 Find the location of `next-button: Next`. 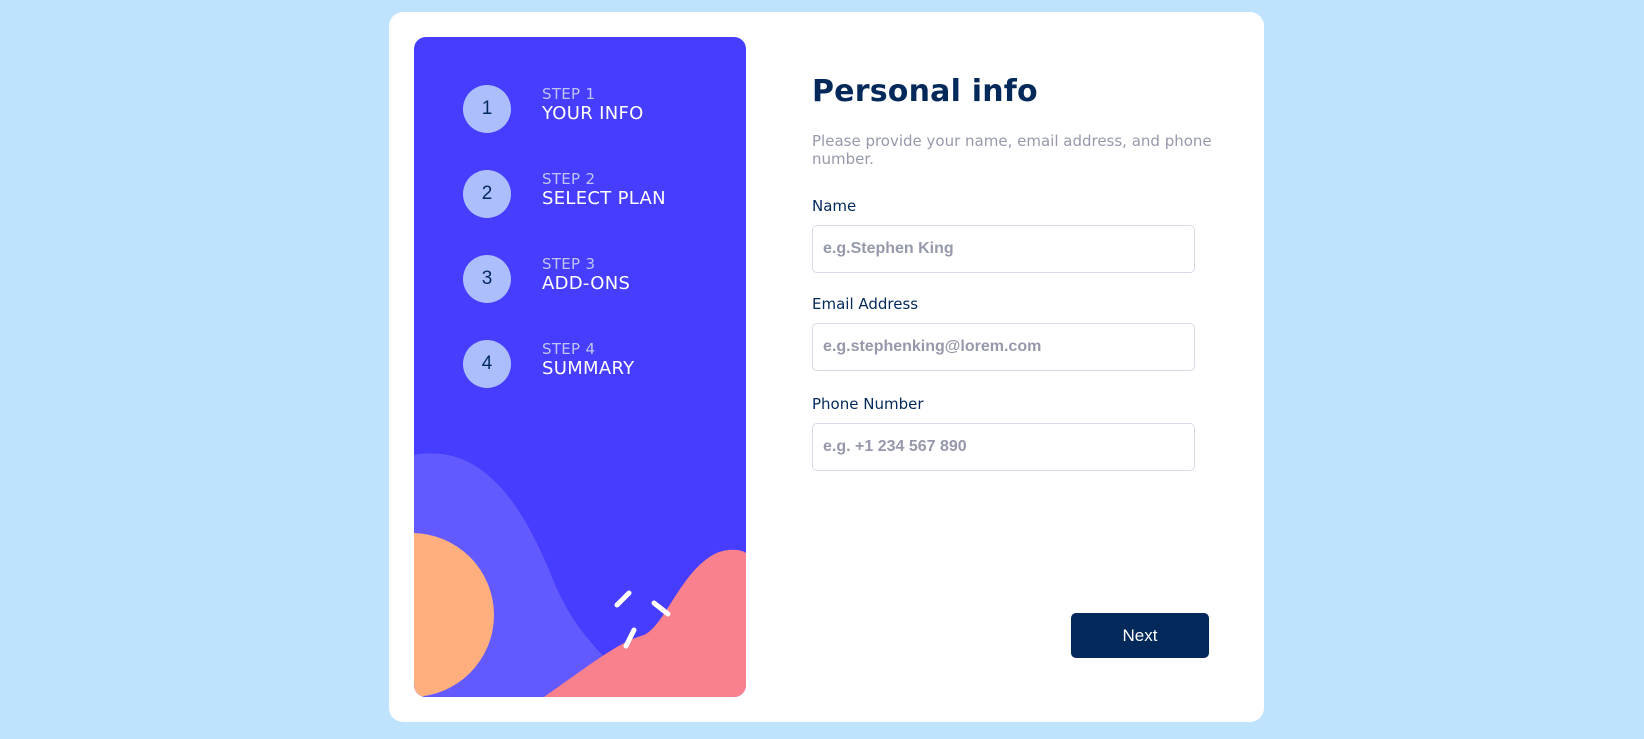

next-button: Next is located at coordinates (1140, 635).